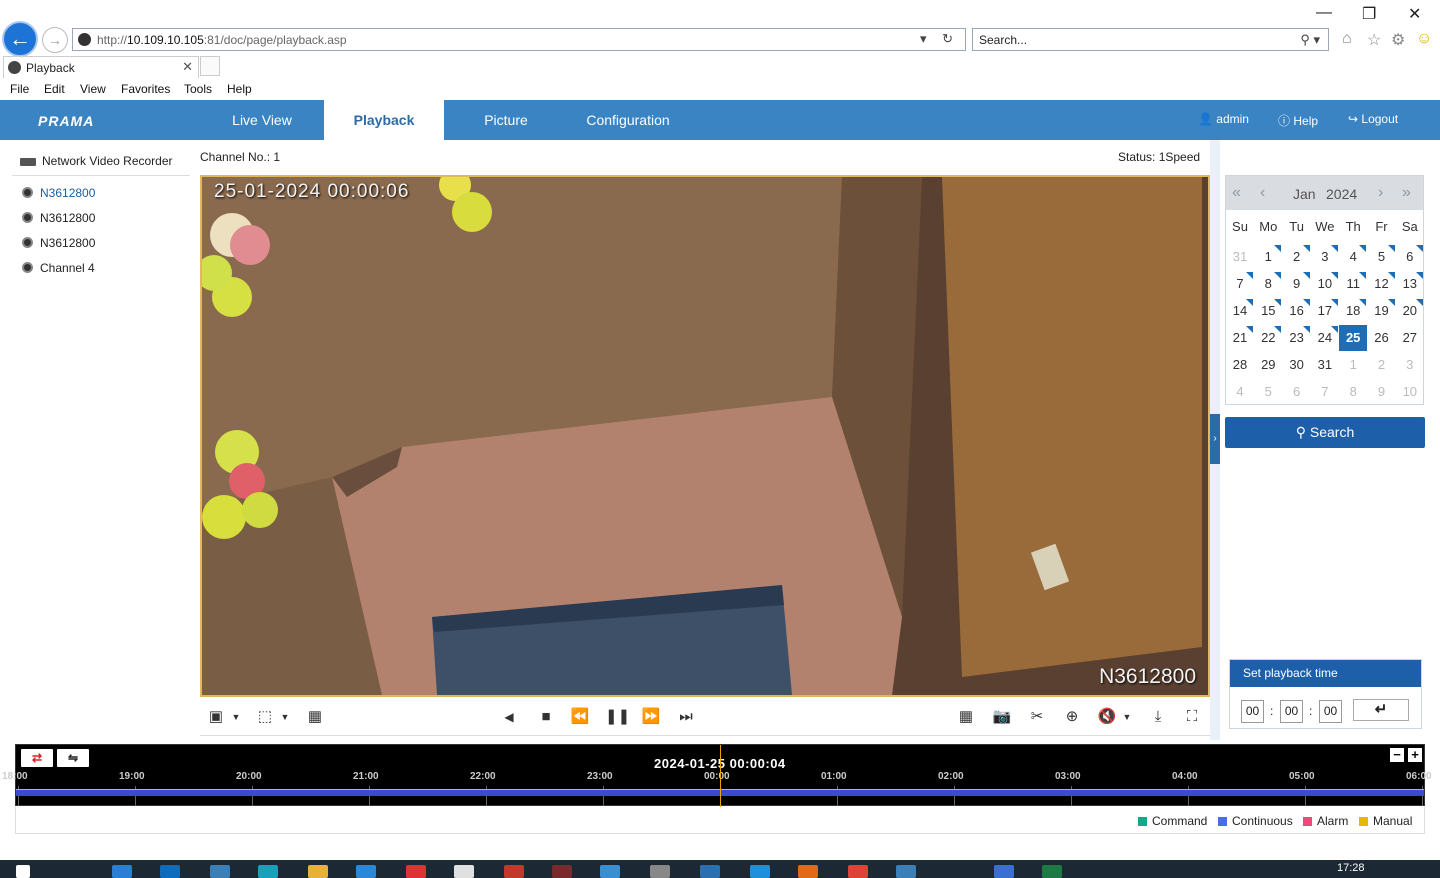 This screenshot has width=1440, height=878. Describe the element at coordinates (1353, 257) in the screenshot. I see `calendar-day: 4` at that location.